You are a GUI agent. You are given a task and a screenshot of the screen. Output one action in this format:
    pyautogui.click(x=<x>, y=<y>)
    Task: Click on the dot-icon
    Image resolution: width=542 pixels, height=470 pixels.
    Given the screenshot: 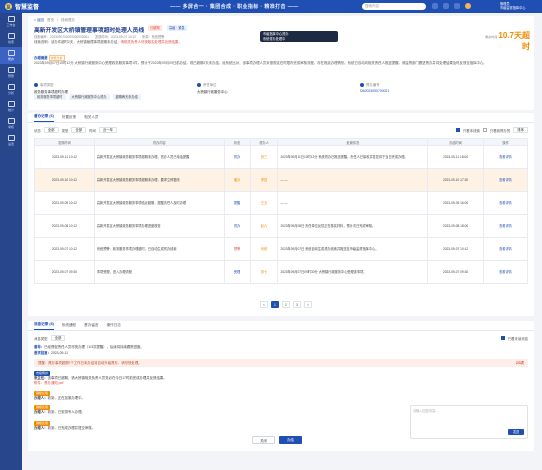 What is the action you would take?
    pyautogui.click(x=362, y=84)
    